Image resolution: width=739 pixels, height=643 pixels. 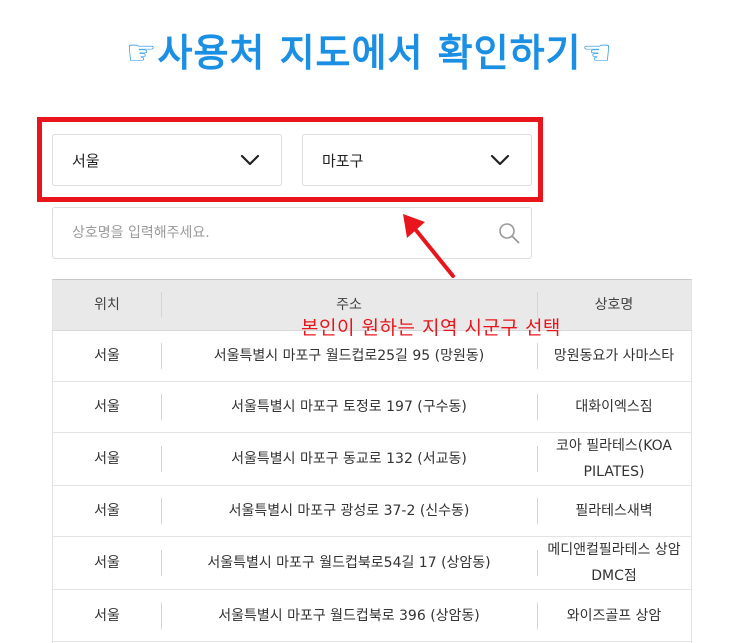 I want to click on table-row: 서울 서울특별시 마포구 월드컵북로 396 (상암동) 와이즈골프 상암, so click(x=372, y=616).